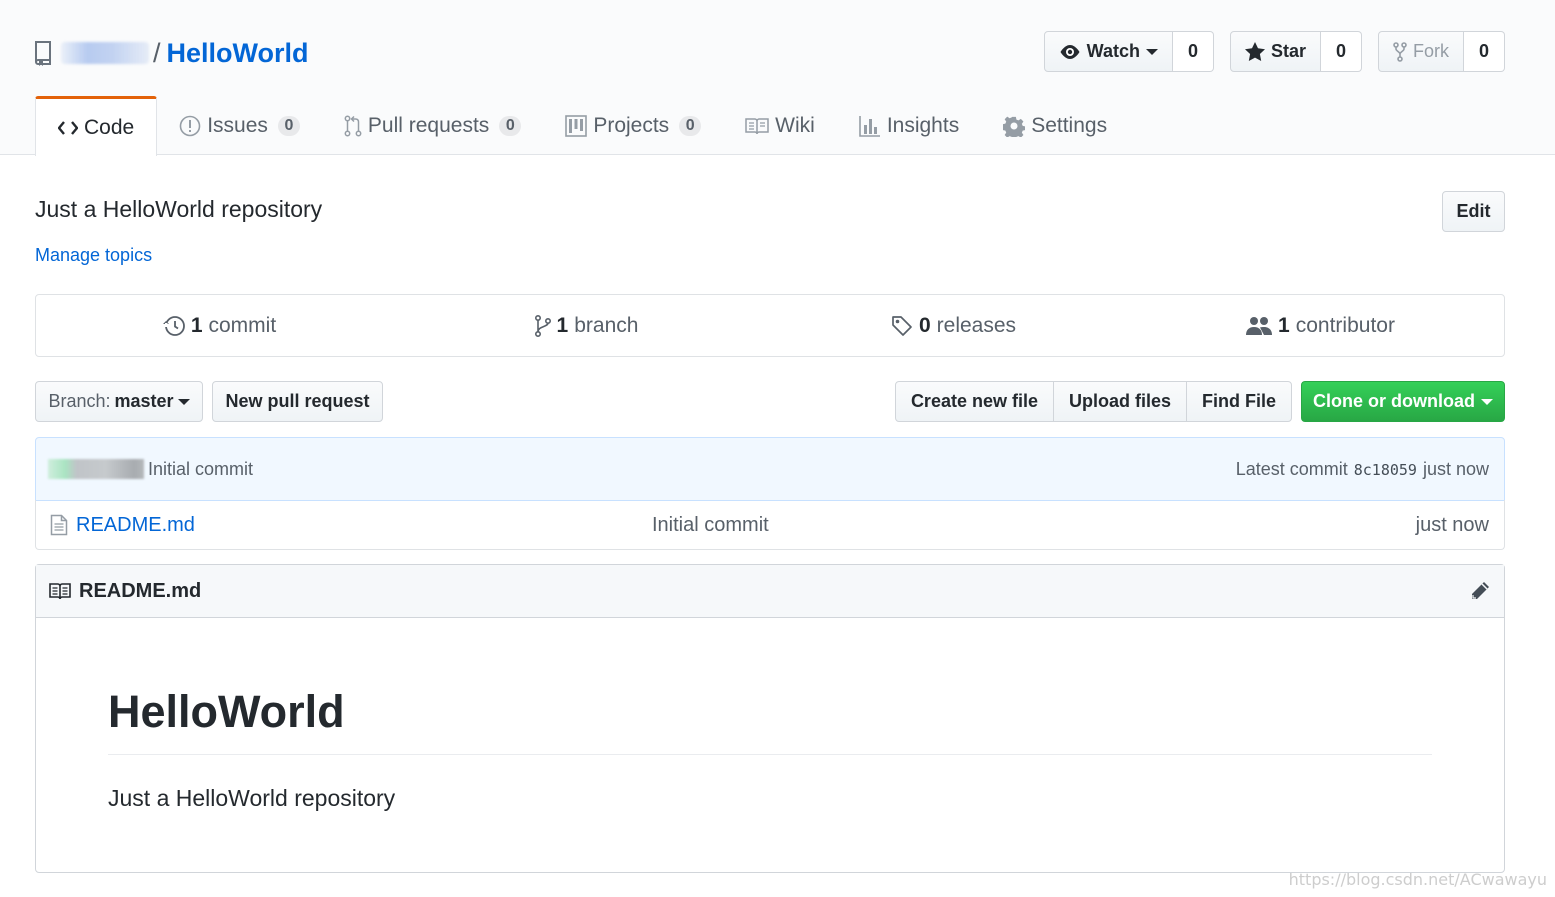 The width and height of the screenshot is (1555, 897). I want to click on contributors-count: 1, so click(1284, 325).